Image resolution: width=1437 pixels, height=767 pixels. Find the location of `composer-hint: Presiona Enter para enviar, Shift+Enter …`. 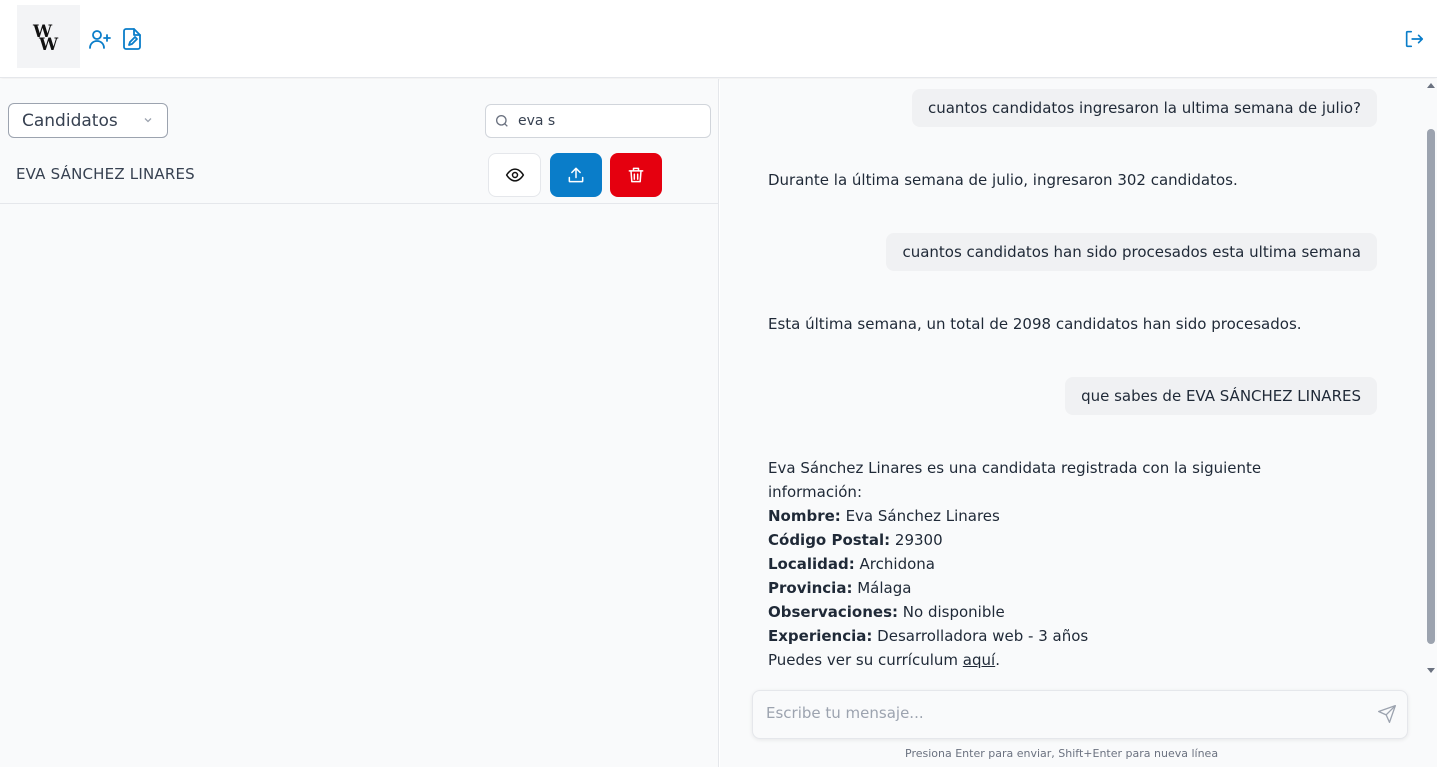

composer-hint: Presiona Enter para enviar, Shift+Enter … is located at coordinates (1062, 753).